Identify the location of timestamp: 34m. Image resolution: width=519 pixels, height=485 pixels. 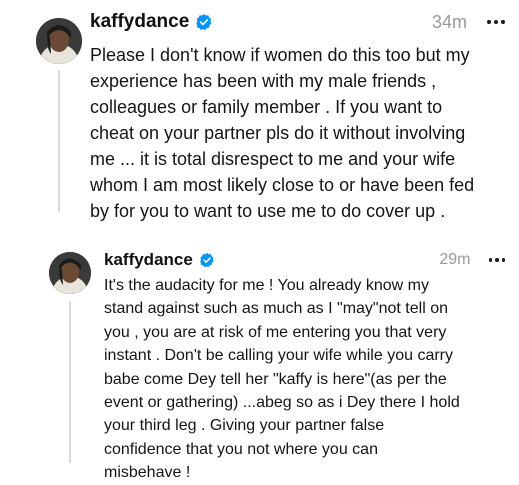
(449, 21).